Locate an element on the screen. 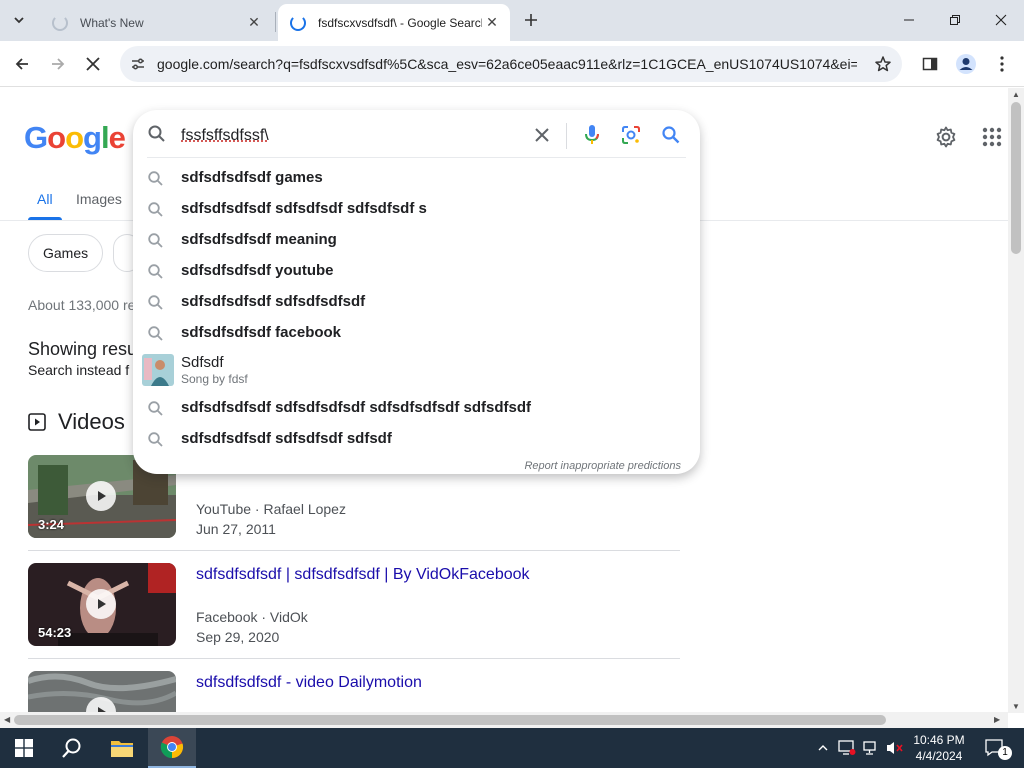 Image resolution: width=1024 pixels, height=768 pixels. network-tray-icon is located at coordinates (871, 748).